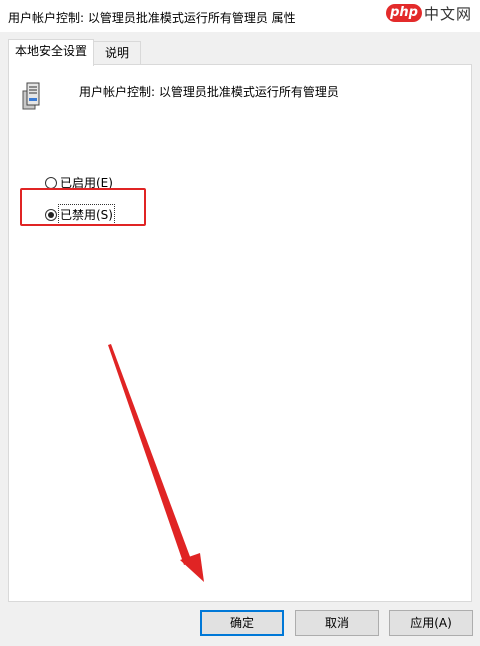 The image size is (480, 646). I want to click on watermark-text: 中文网, so click(447, 13).